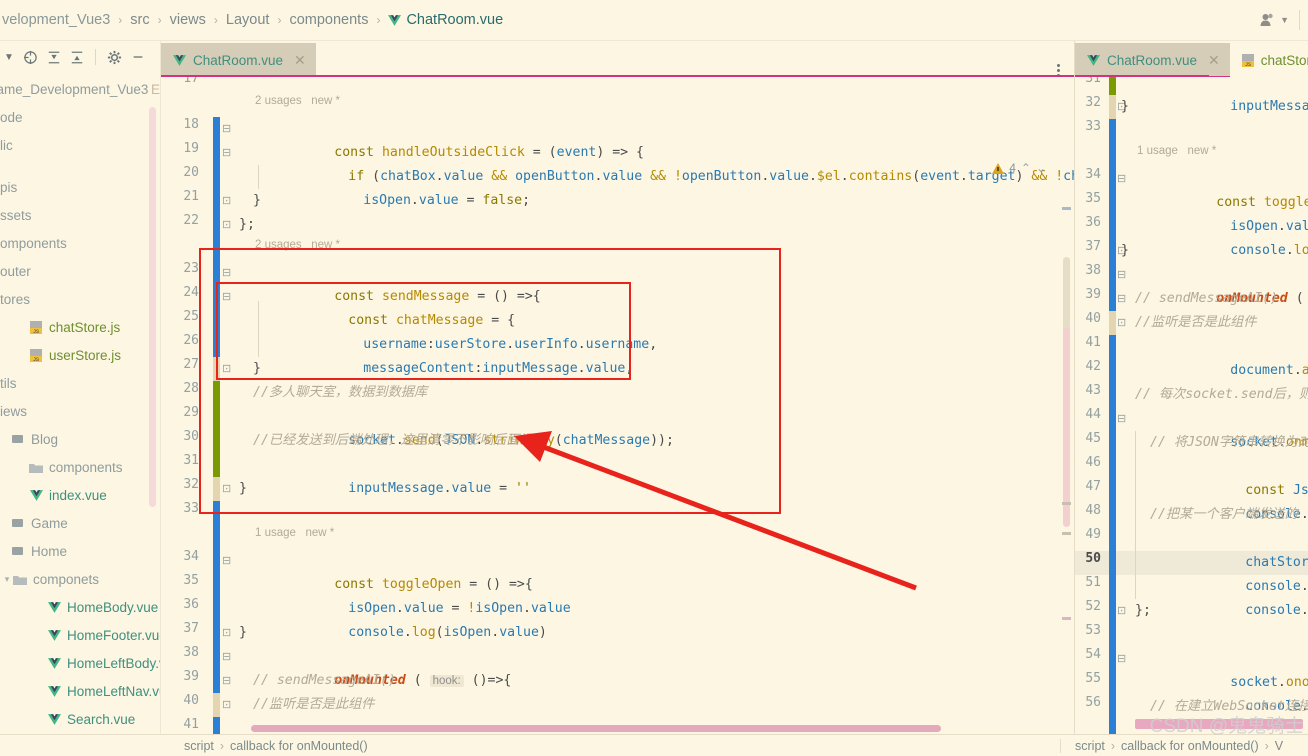  What do you see at coordinates (80, 243) in the screenshot?
I see `tree-item-components: omponents` at bounding box center [80, 243].